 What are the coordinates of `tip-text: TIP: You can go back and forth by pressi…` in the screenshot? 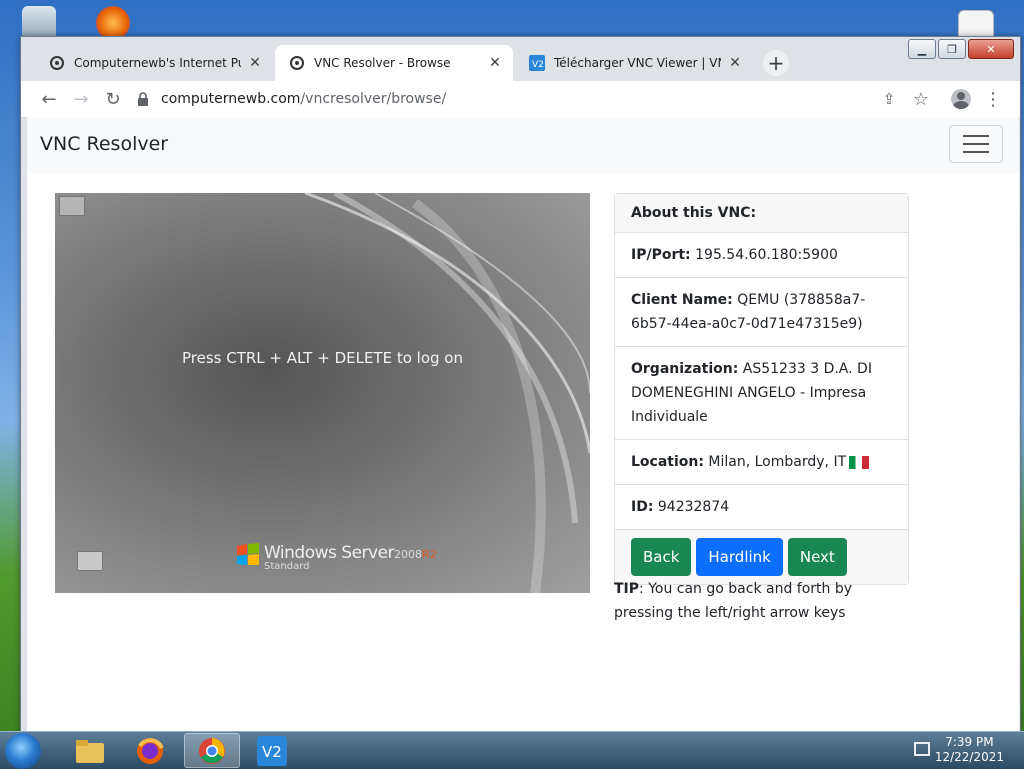 It's located at (764, 601).